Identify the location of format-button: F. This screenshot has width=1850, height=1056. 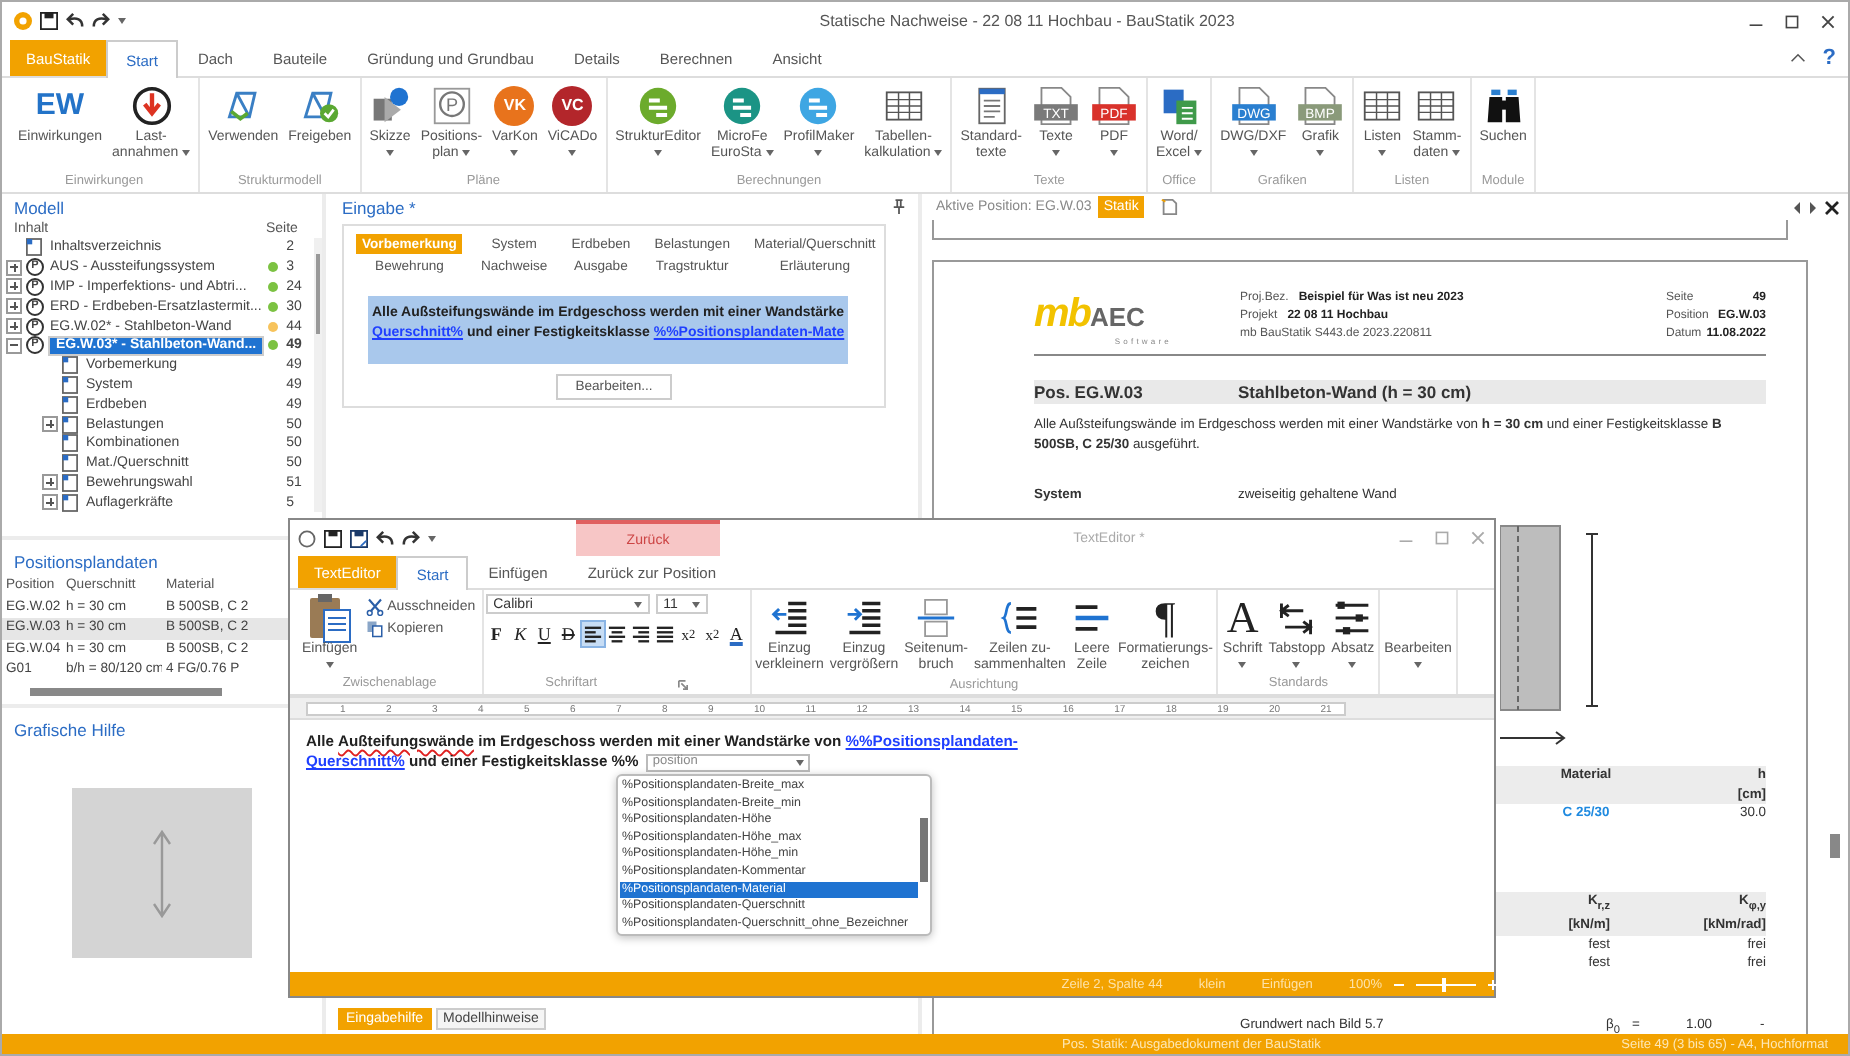
(496, 634).